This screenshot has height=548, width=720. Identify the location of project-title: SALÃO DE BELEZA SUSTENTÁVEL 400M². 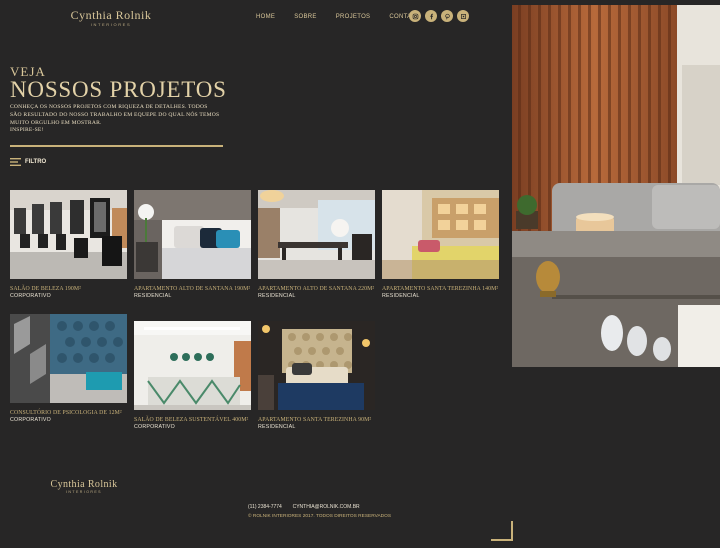
(192, 420).